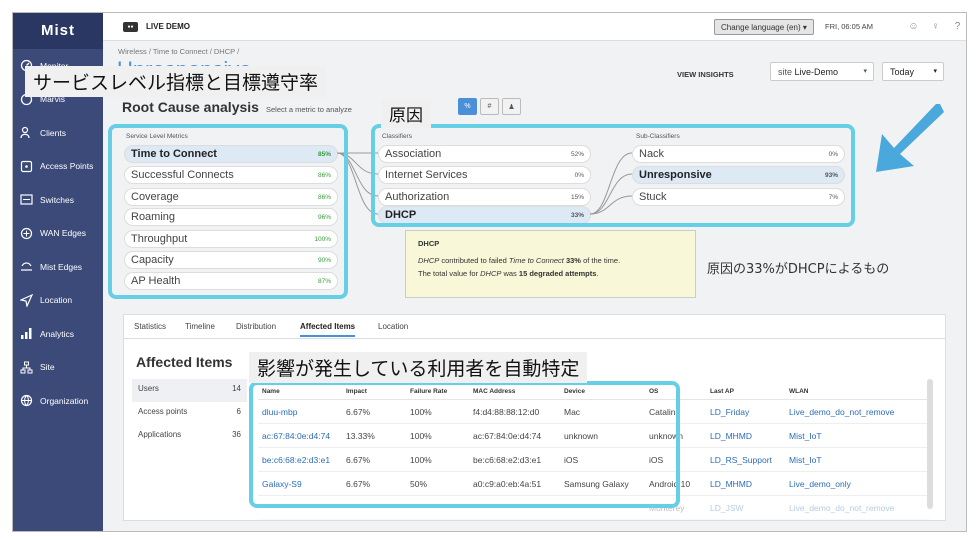  Describe the element at coordinates (511, 106) in the screenshot. I see `person-icon: ♟` at that location.